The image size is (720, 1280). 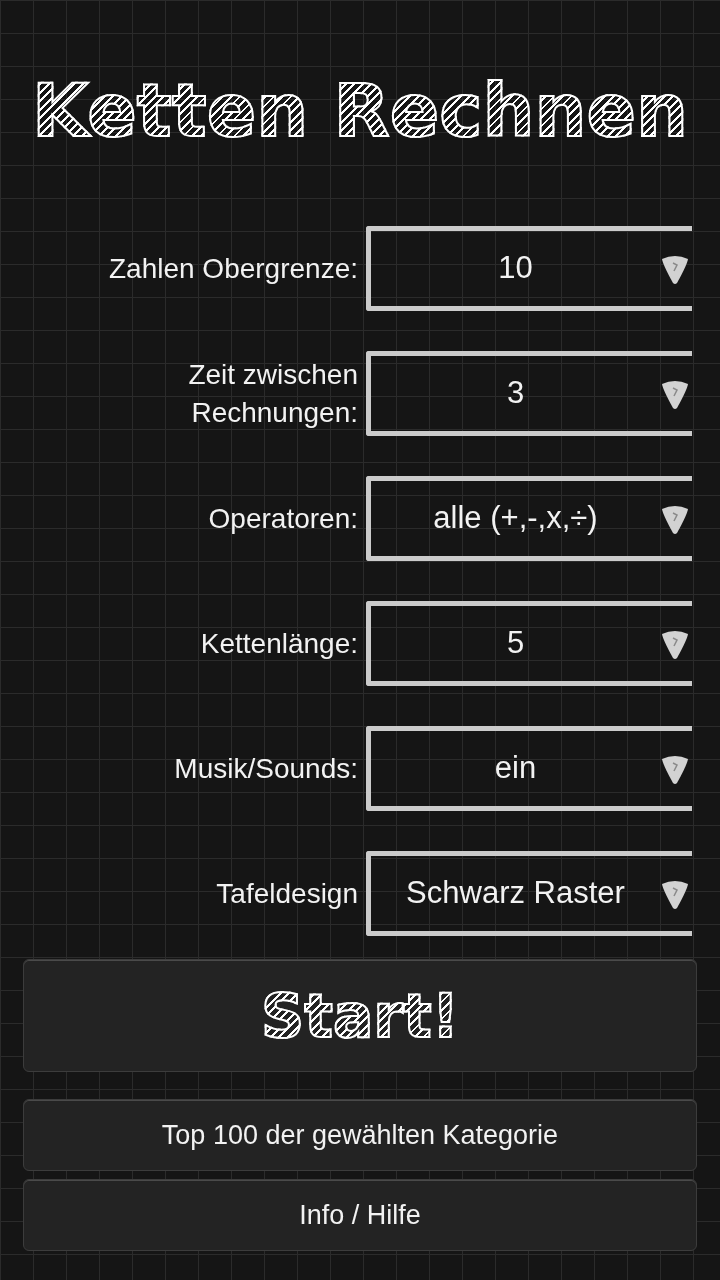 I want to click on menu-button: Top 100 der gewählten Kategorie, so click(x=360, y=1135).